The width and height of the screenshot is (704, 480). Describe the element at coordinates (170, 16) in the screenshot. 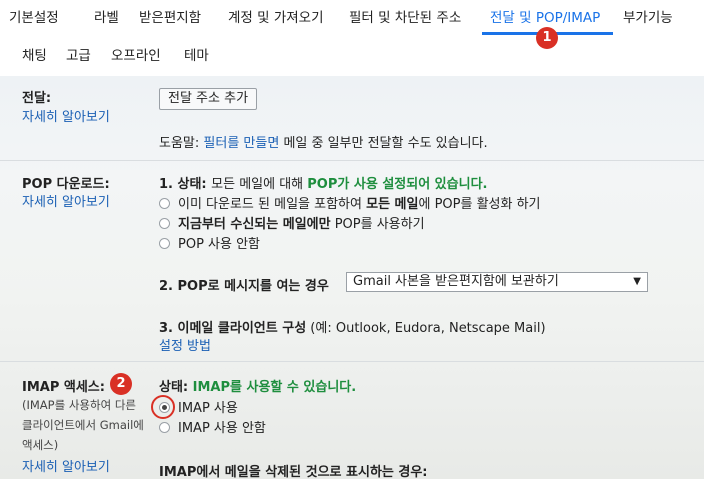

I see `tab-inbox: 받은편지함` at that location.